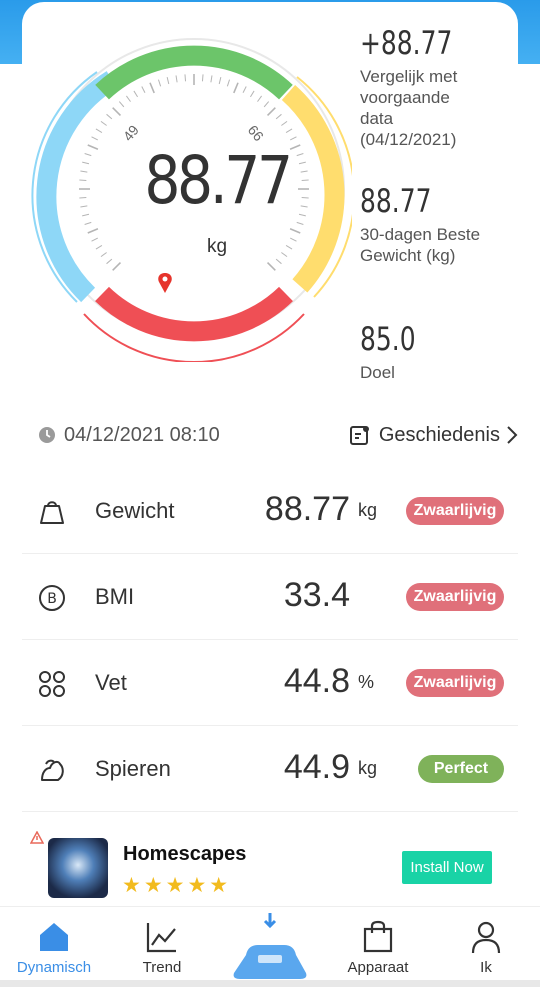 This screenshot has width=540, height=987. What do you see at coordinates (278, 435) in the screenshot?
I see `measurement-date-row: 04/12/2021 08:10 Geschiedenis` at bounding box center [278, 435].